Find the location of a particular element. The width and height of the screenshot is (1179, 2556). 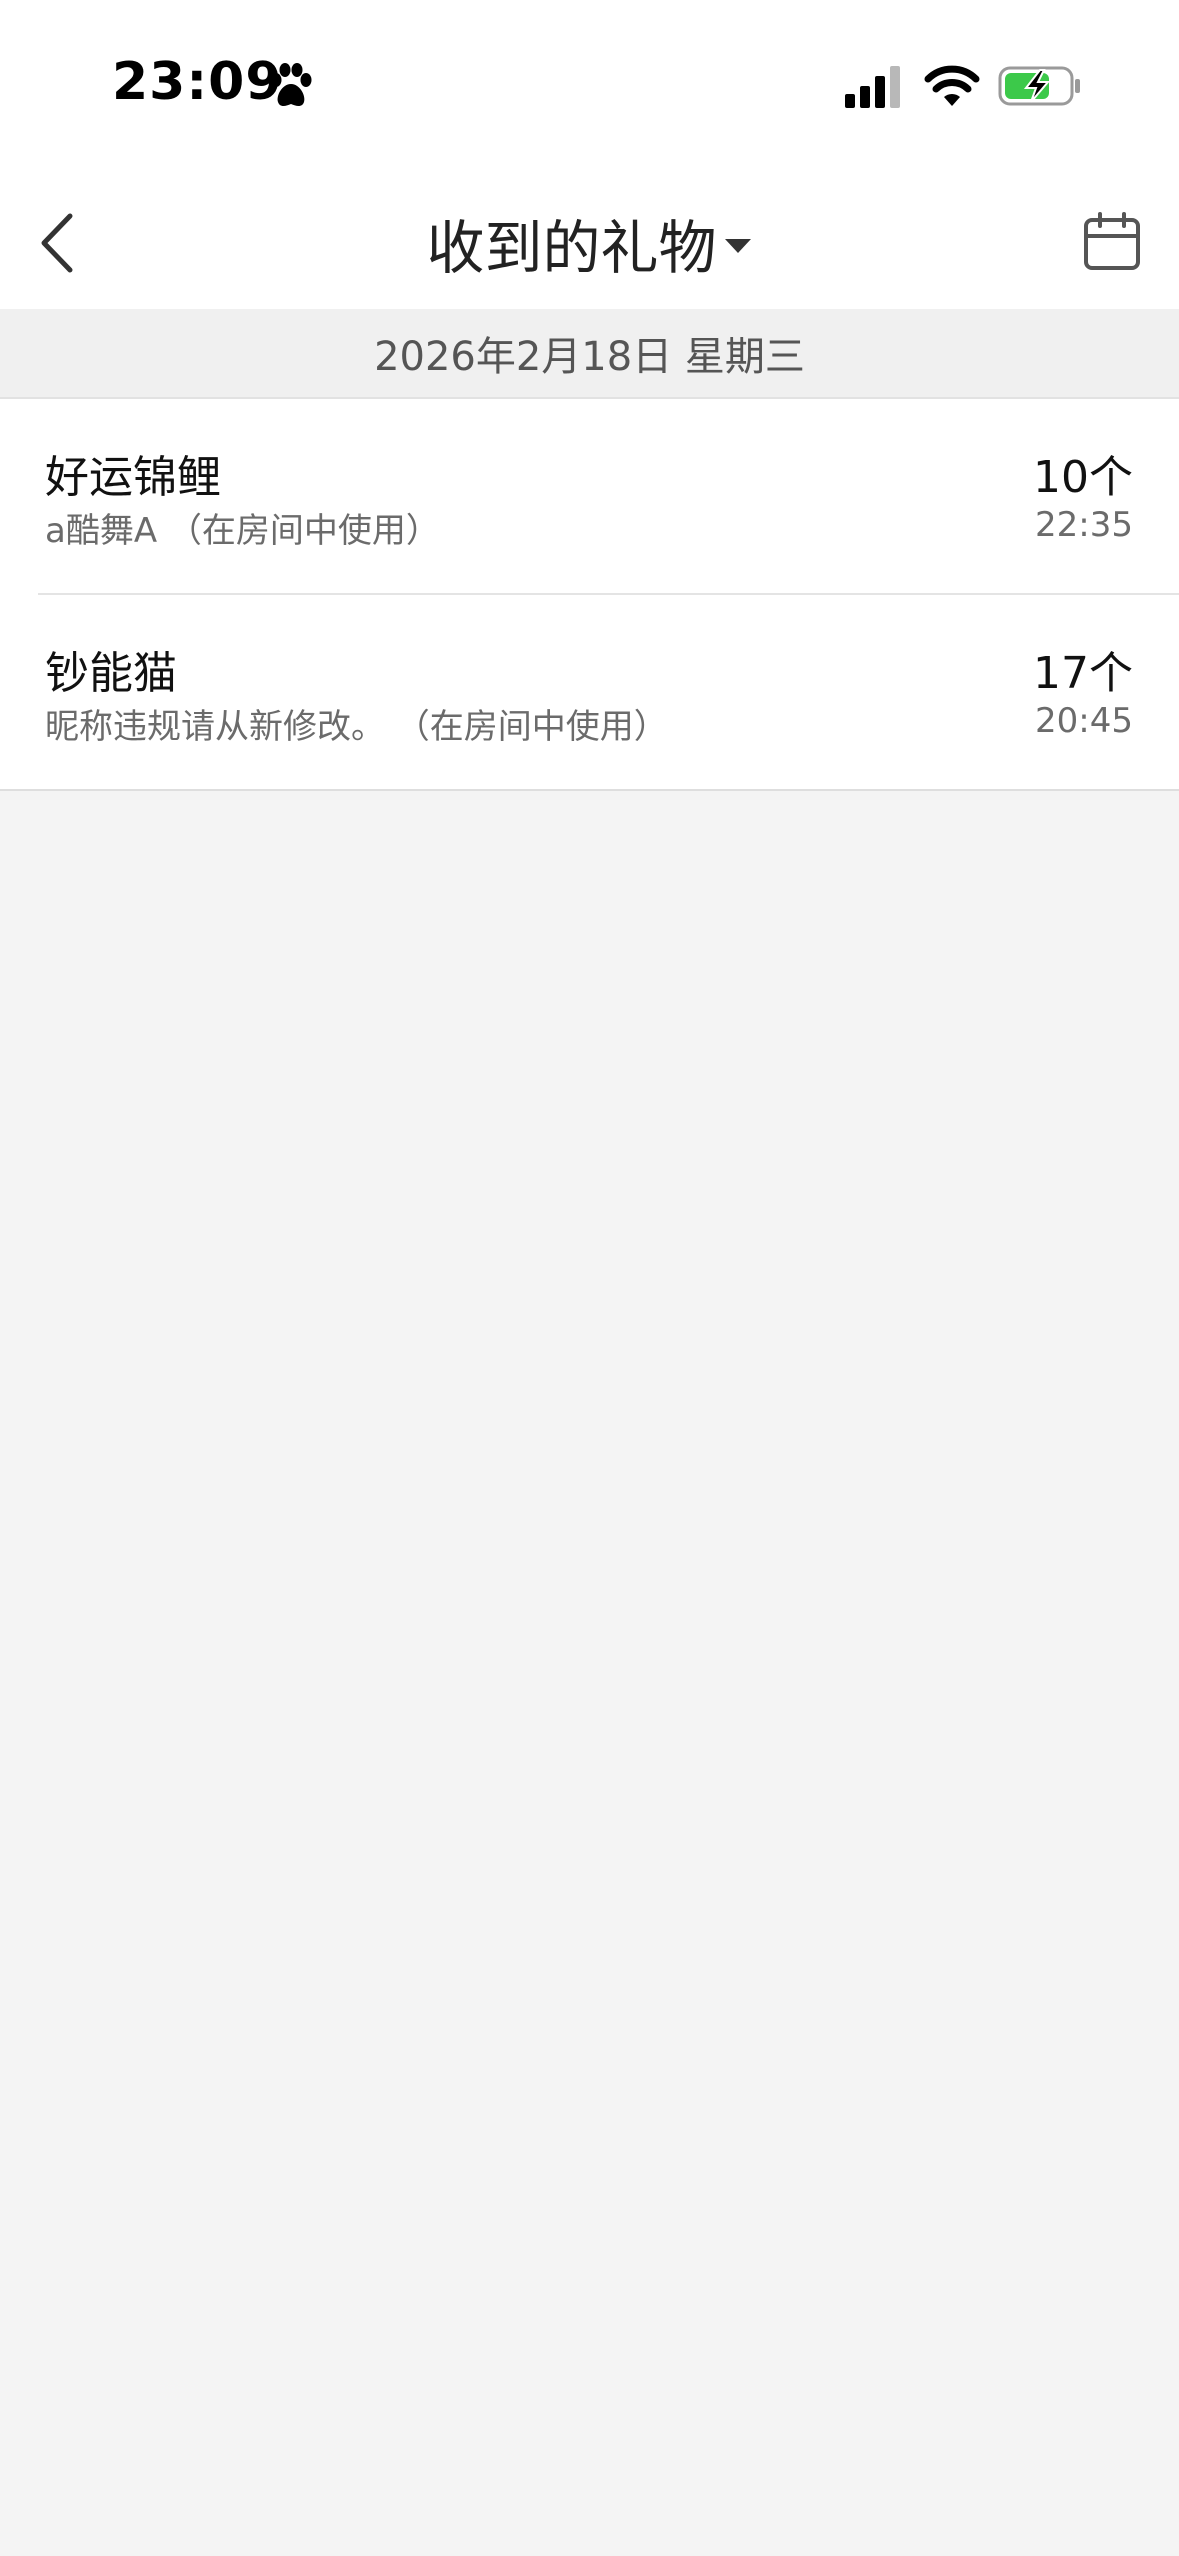

signal-icon is located at coordinates (872, 87).